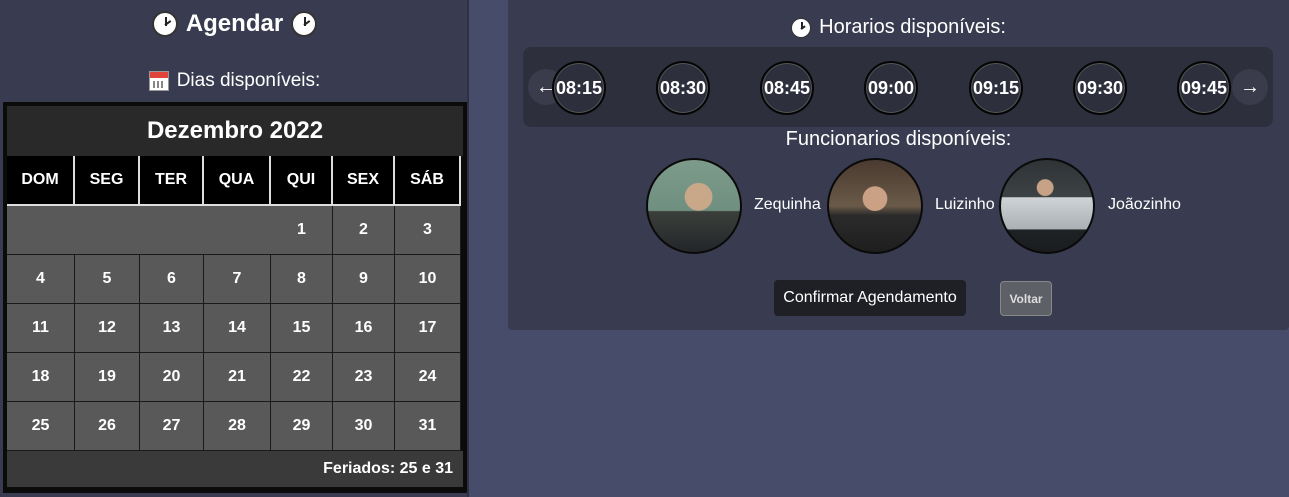  I want to click on days-subtitle: Dias disponíveis:, so click(234, 81).